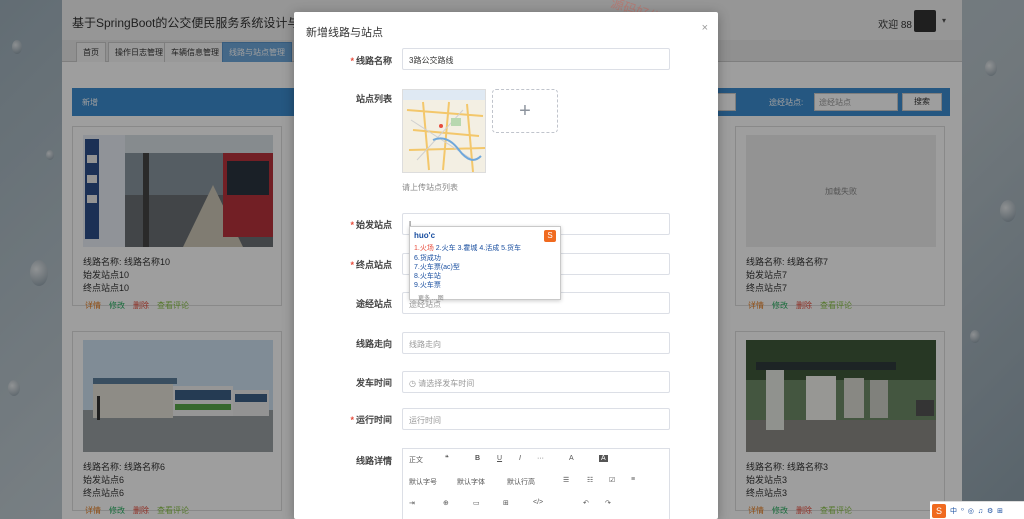 The width and height of the screenshot is (1024, 519). What do you see at coordinates (536, 419) in the screenshot?
I see `run-time-input: 运行时间` at bounding box center [536, 419].